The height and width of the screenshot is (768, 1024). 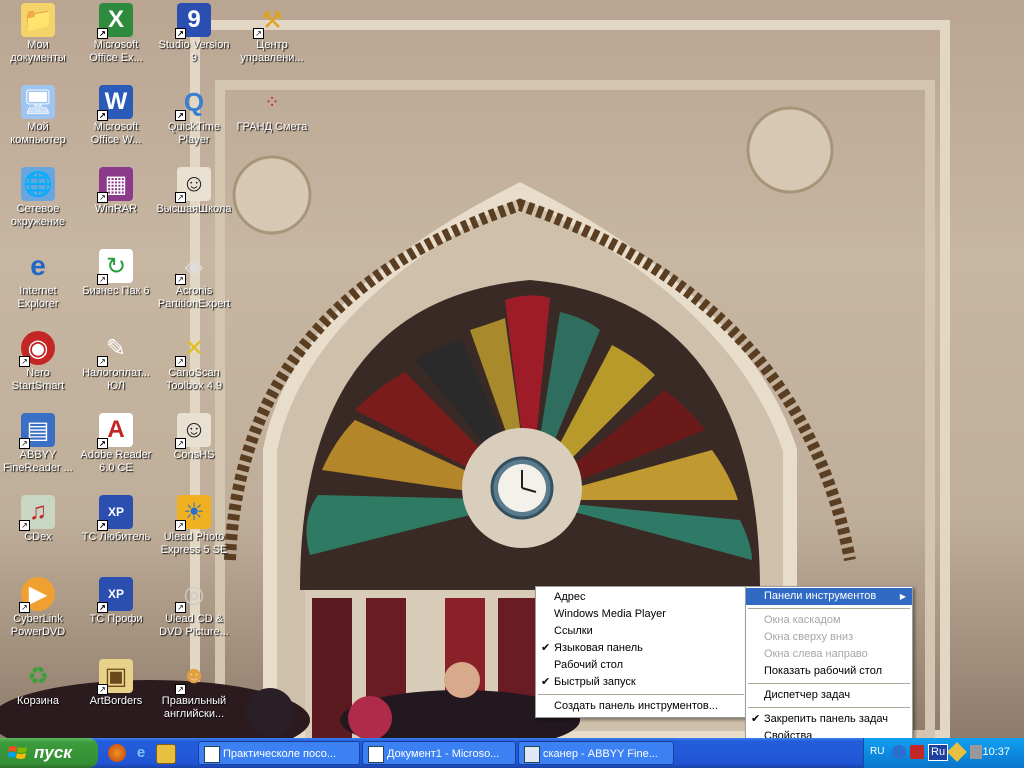 I want to click on desktop-icon-network: 🌐 Сетевое окружение, so click(x=38, y=198).